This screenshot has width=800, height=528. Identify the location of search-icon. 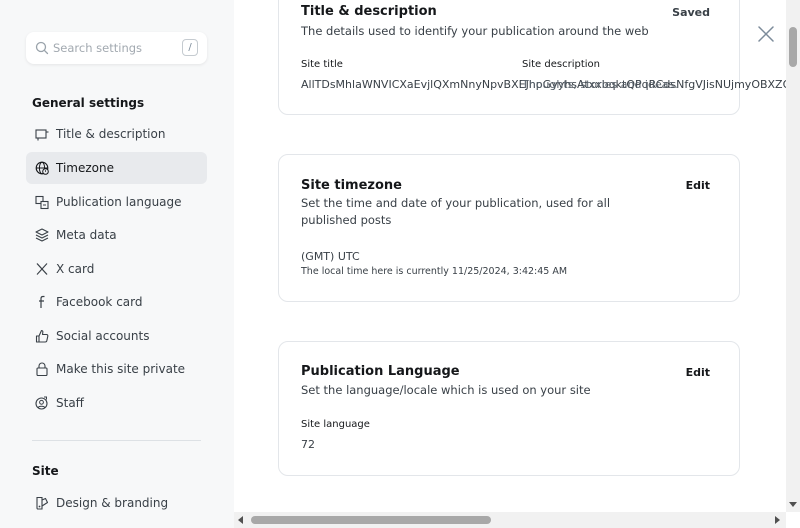
(42, 48).